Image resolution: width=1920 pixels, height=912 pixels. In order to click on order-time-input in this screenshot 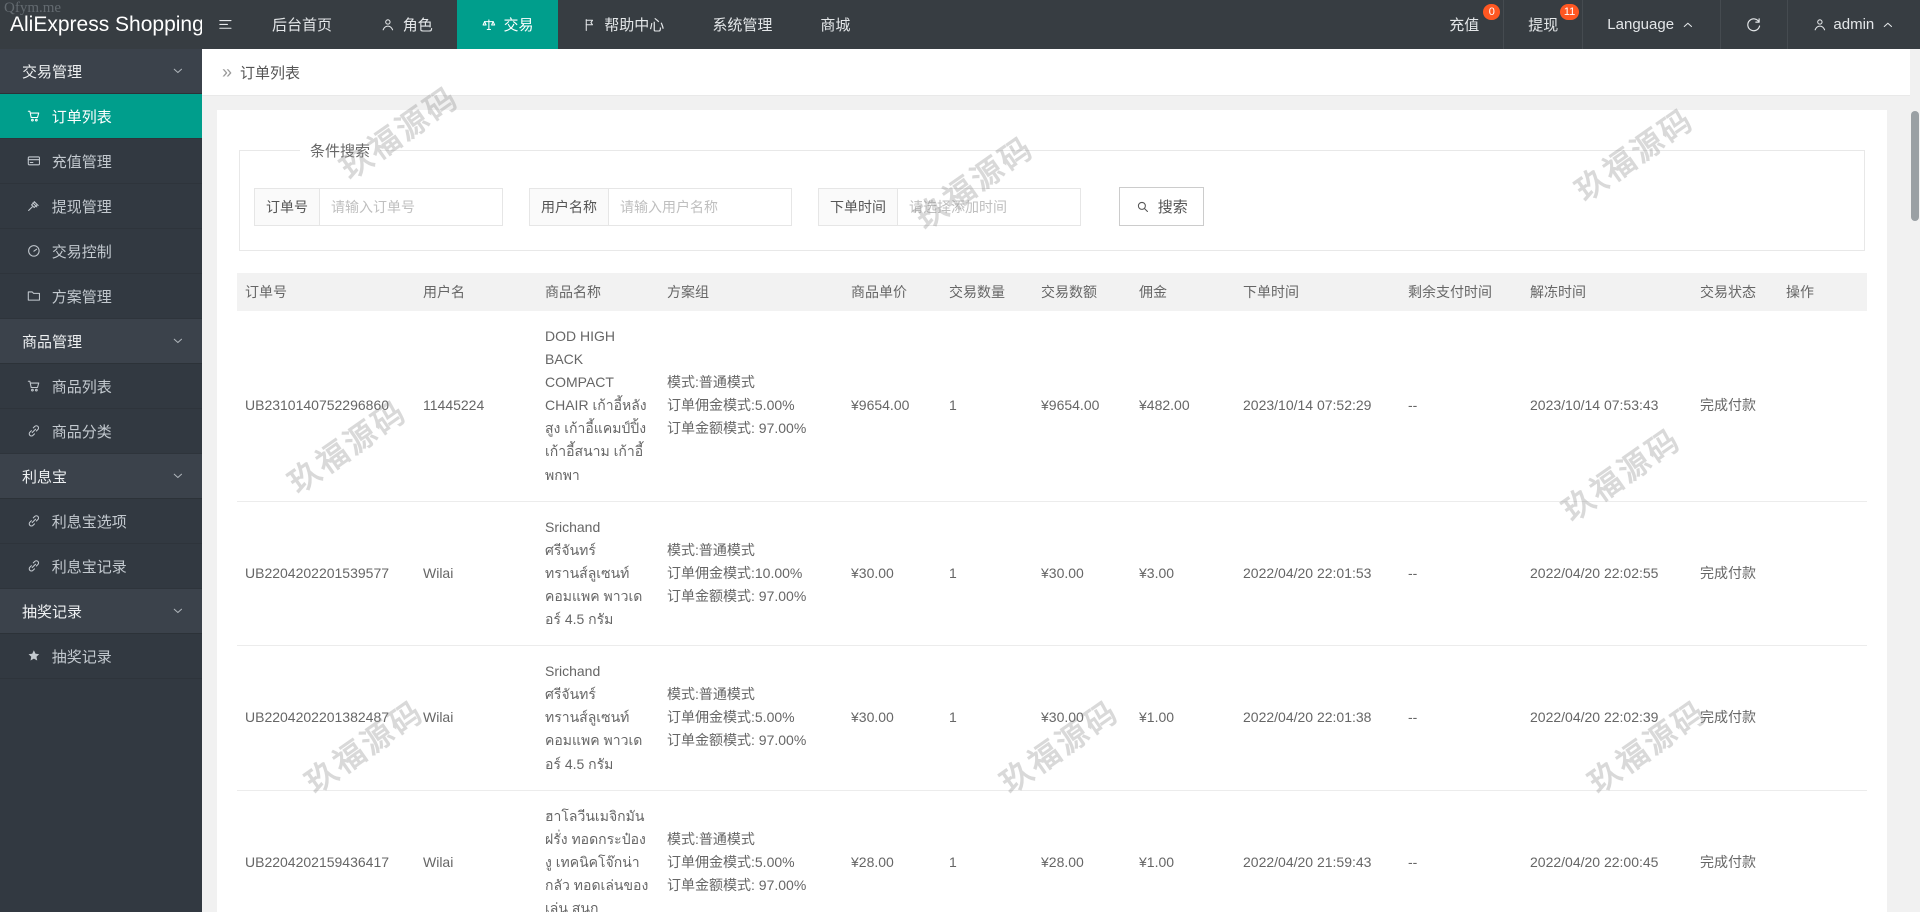, I will do `click(989, 206)`.